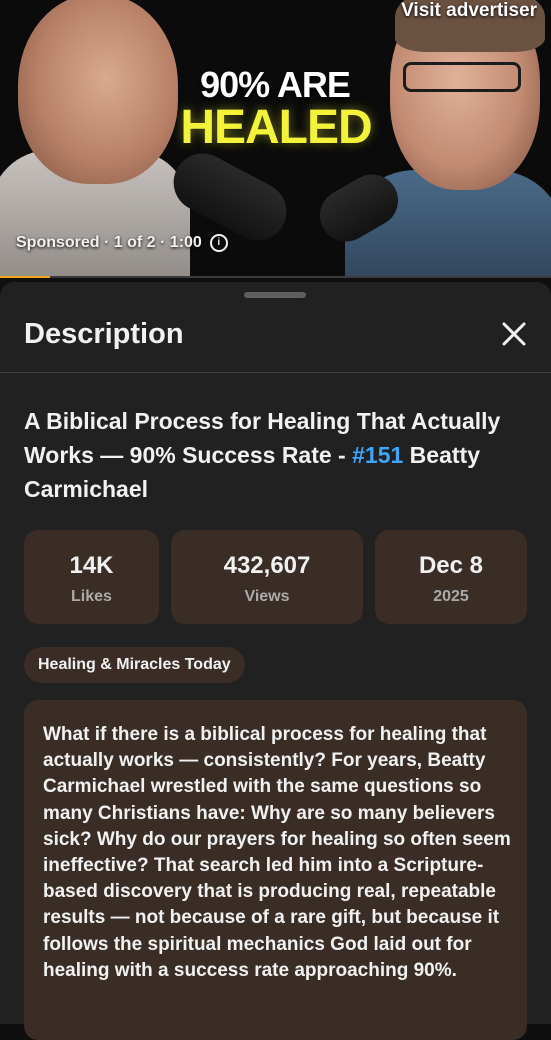  What do you see at coordinates (109, 242) in the screenshot?
I see `sponsored-text: Sponsored · 1 of 2 · 1:00` at bounding box center [109, 242].